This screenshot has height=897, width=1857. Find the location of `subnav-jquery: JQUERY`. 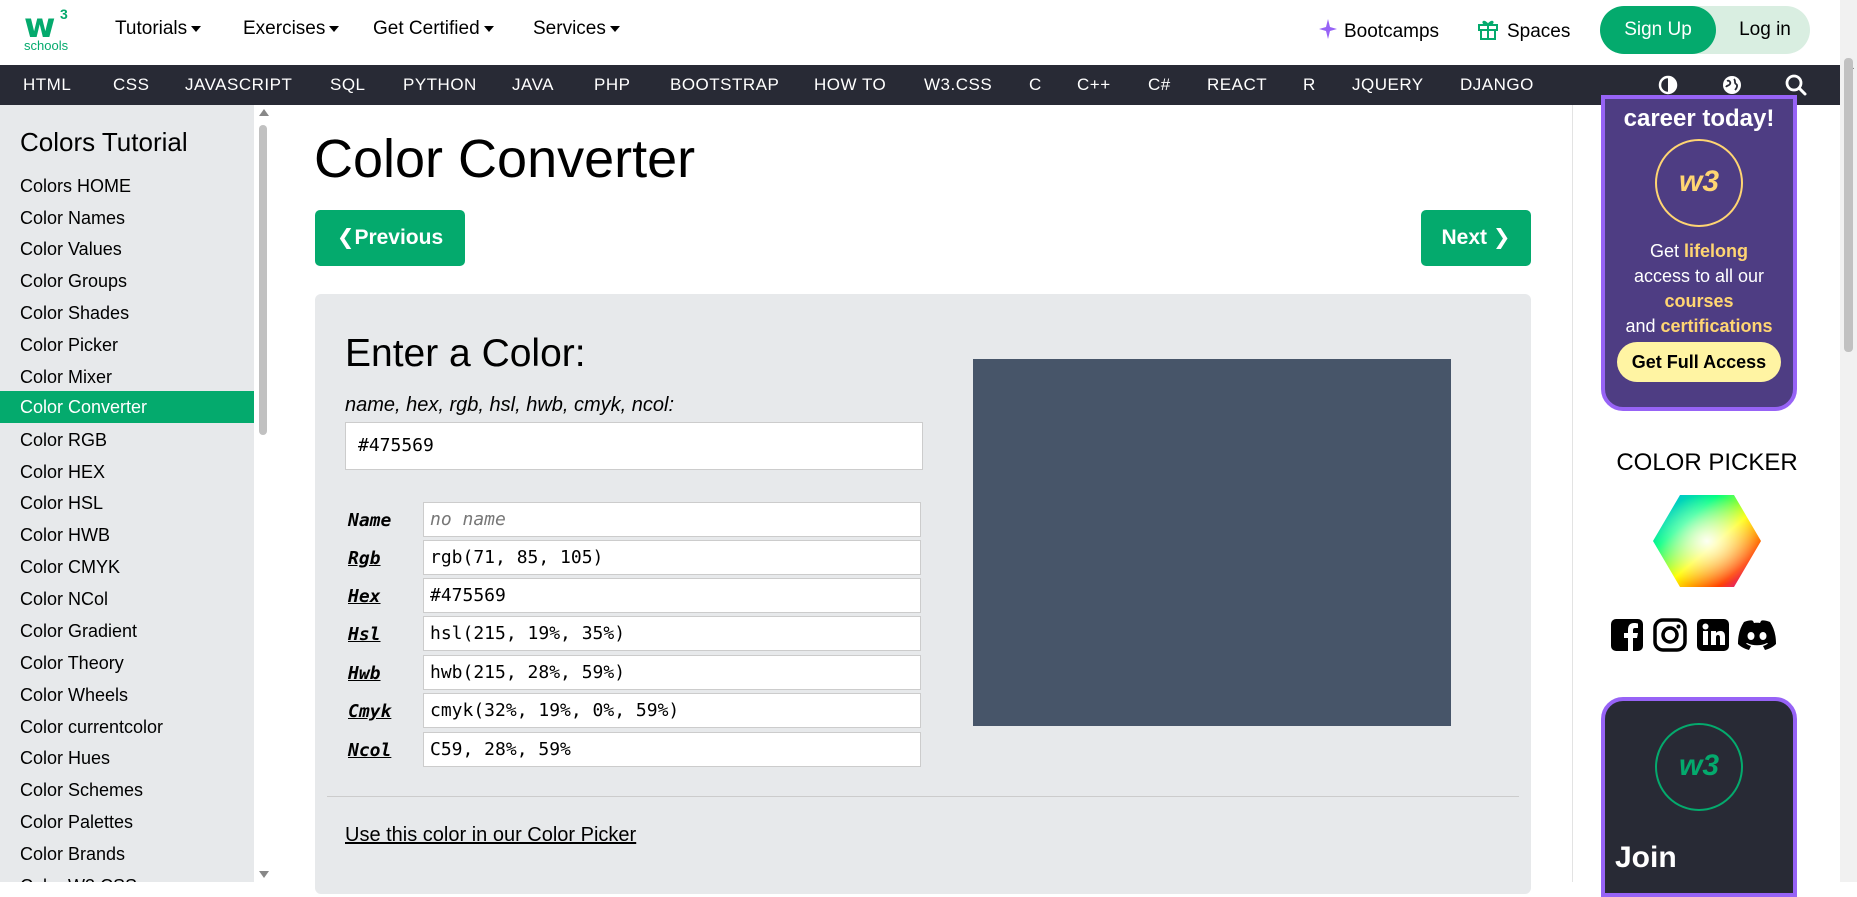

subnav-jquery: JQUERY is located at coordinates (1388, 85).